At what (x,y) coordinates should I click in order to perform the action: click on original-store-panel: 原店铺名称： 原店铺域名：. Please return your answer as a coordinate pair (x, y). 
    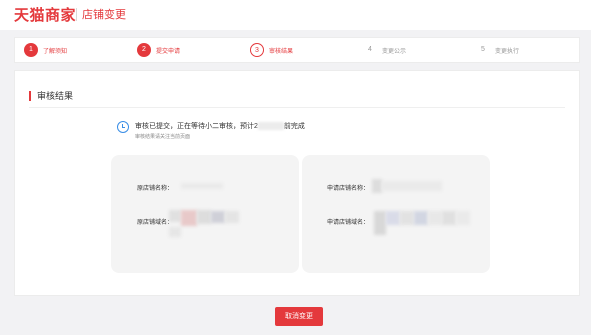
    Looking at the image, I should click on (205, 214).